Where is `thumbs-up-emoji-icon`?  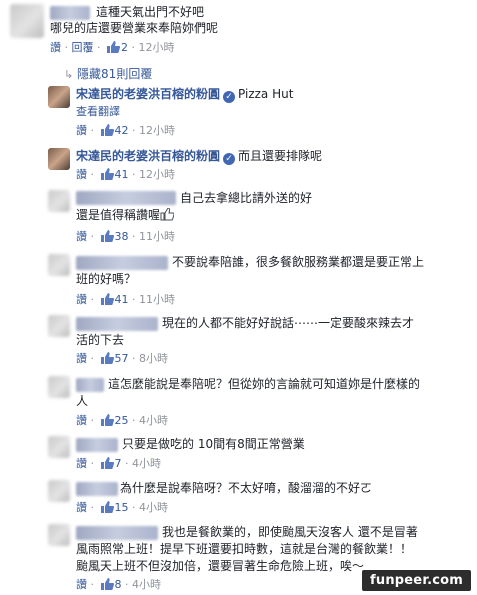
thumbs-up-emoji-icon is located at coordinates (167, 214).